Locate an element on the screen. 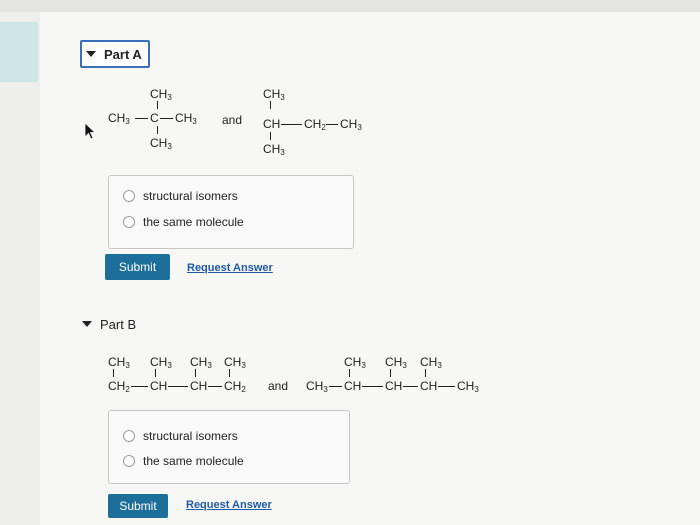 This screenshot has height=525, width=700. mol2-top-group: CH3 is located at coordinates (274, 94).